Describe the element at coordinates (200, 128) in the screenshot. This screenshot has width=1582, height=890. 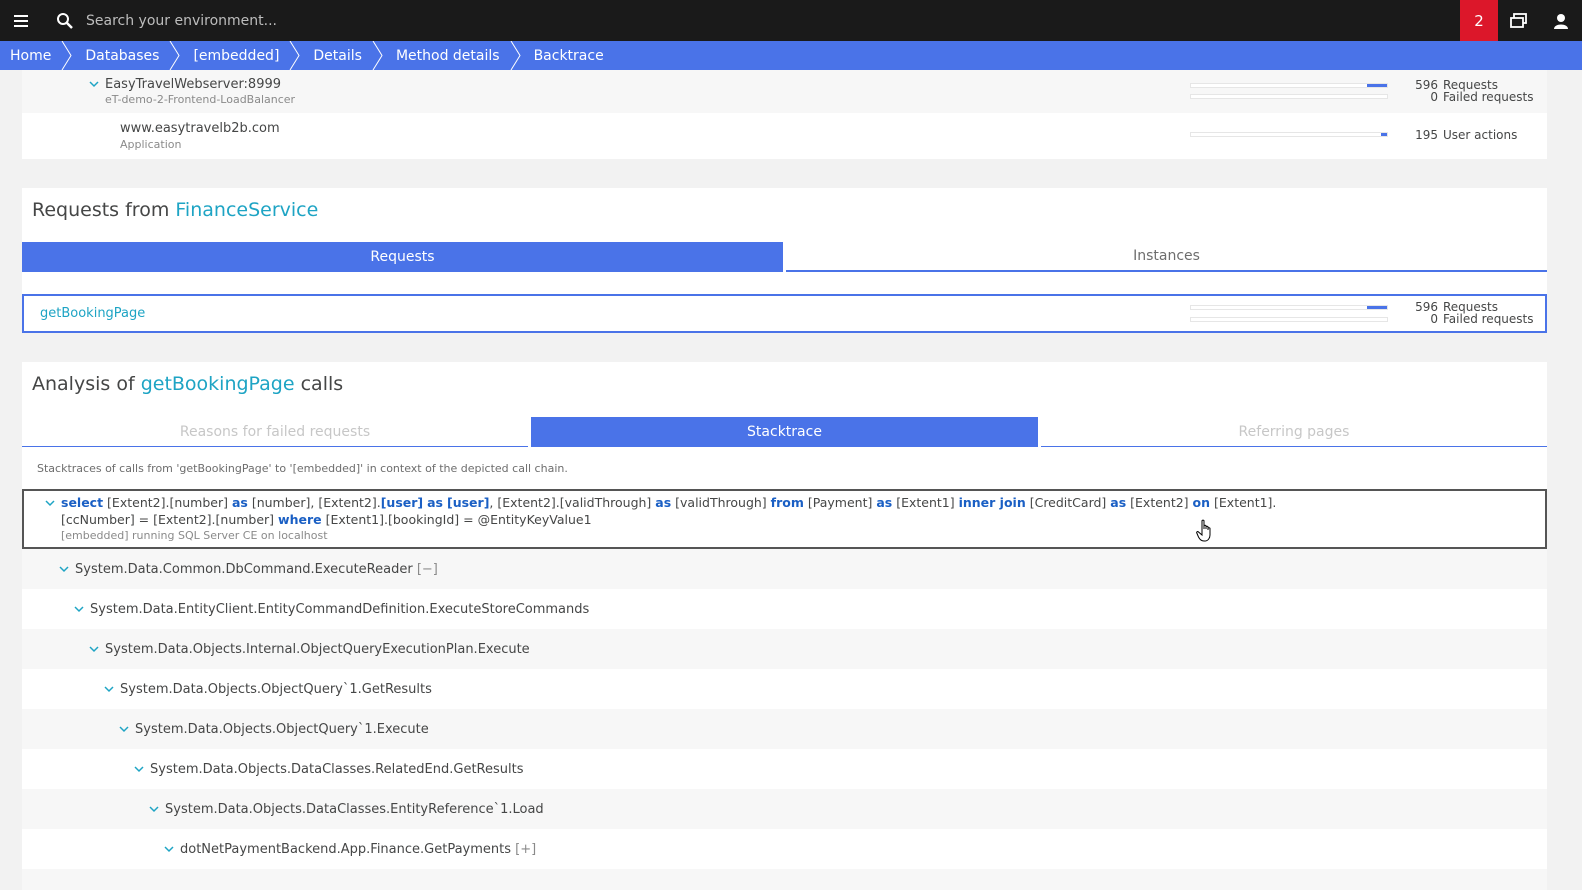
I see `node-name: www.easytravelb2b.com` at that location.